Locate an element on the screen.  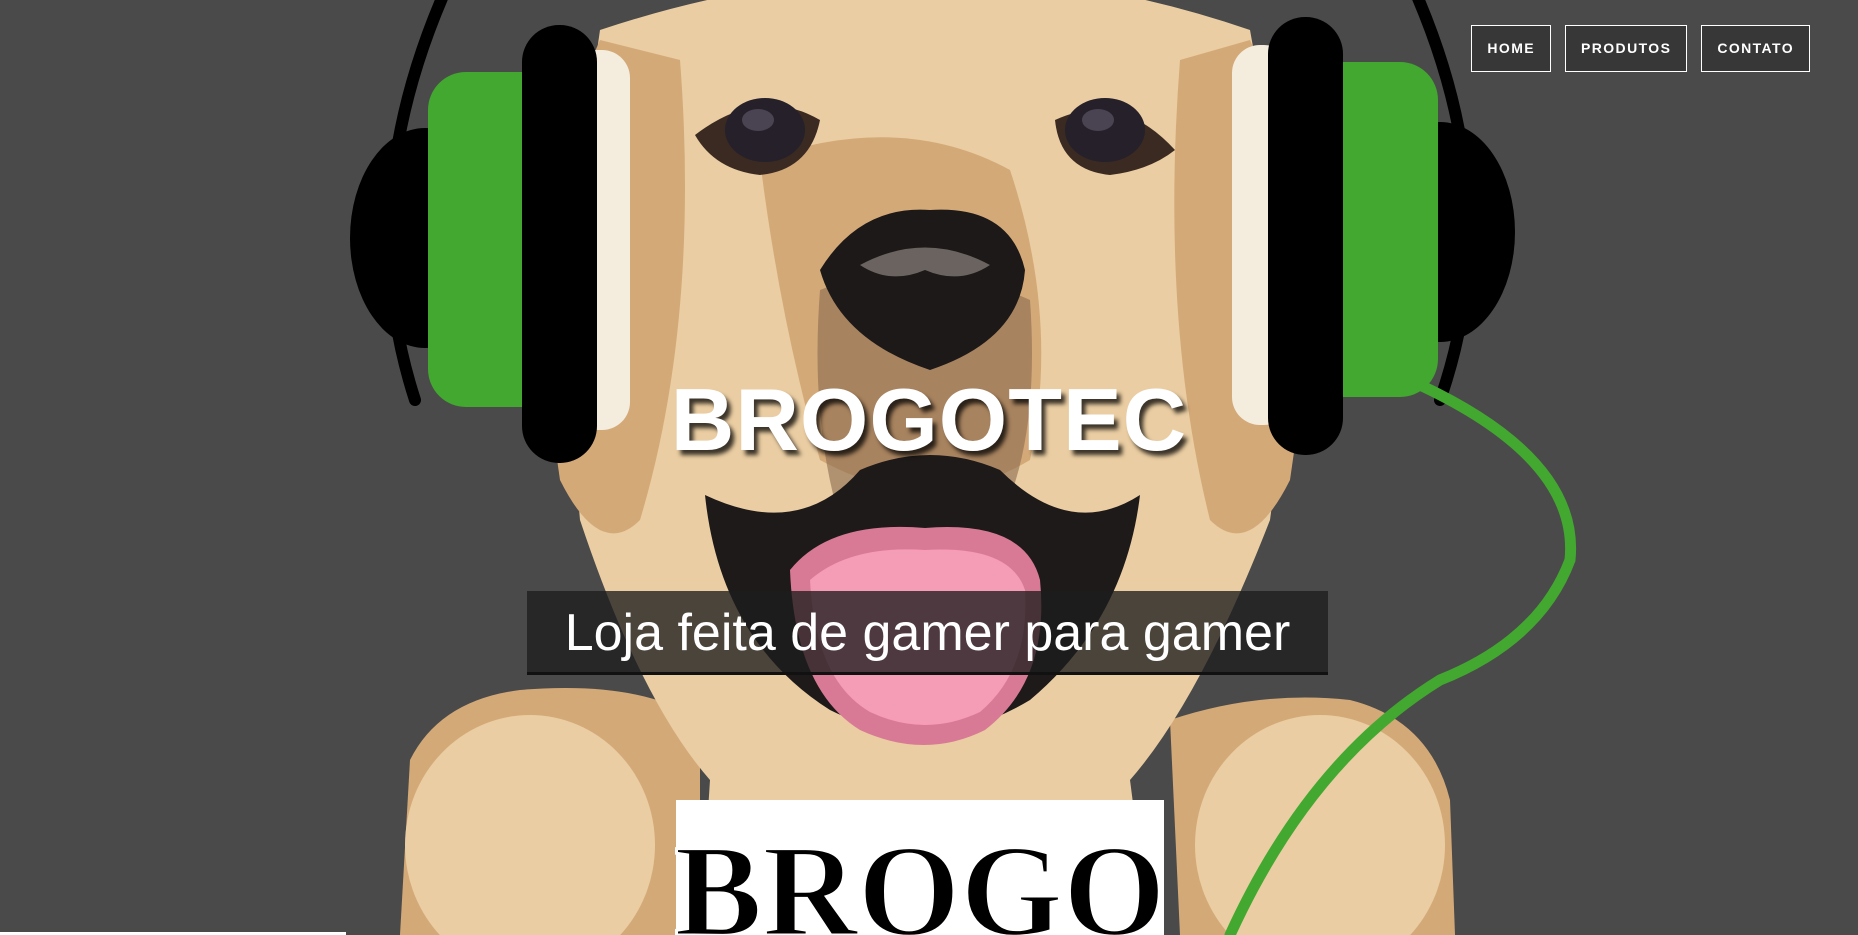
shirt-logo-text: BROGO is located at coordinates (919, 876).